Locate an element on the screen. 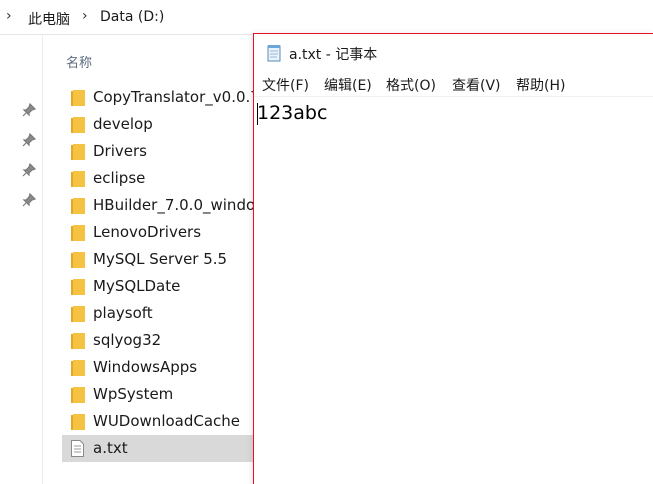 Image resolution: width=653 pixels, height=484 pixels. breadcrumb-drive: Data (D:) is located at coordinates (132, 17).